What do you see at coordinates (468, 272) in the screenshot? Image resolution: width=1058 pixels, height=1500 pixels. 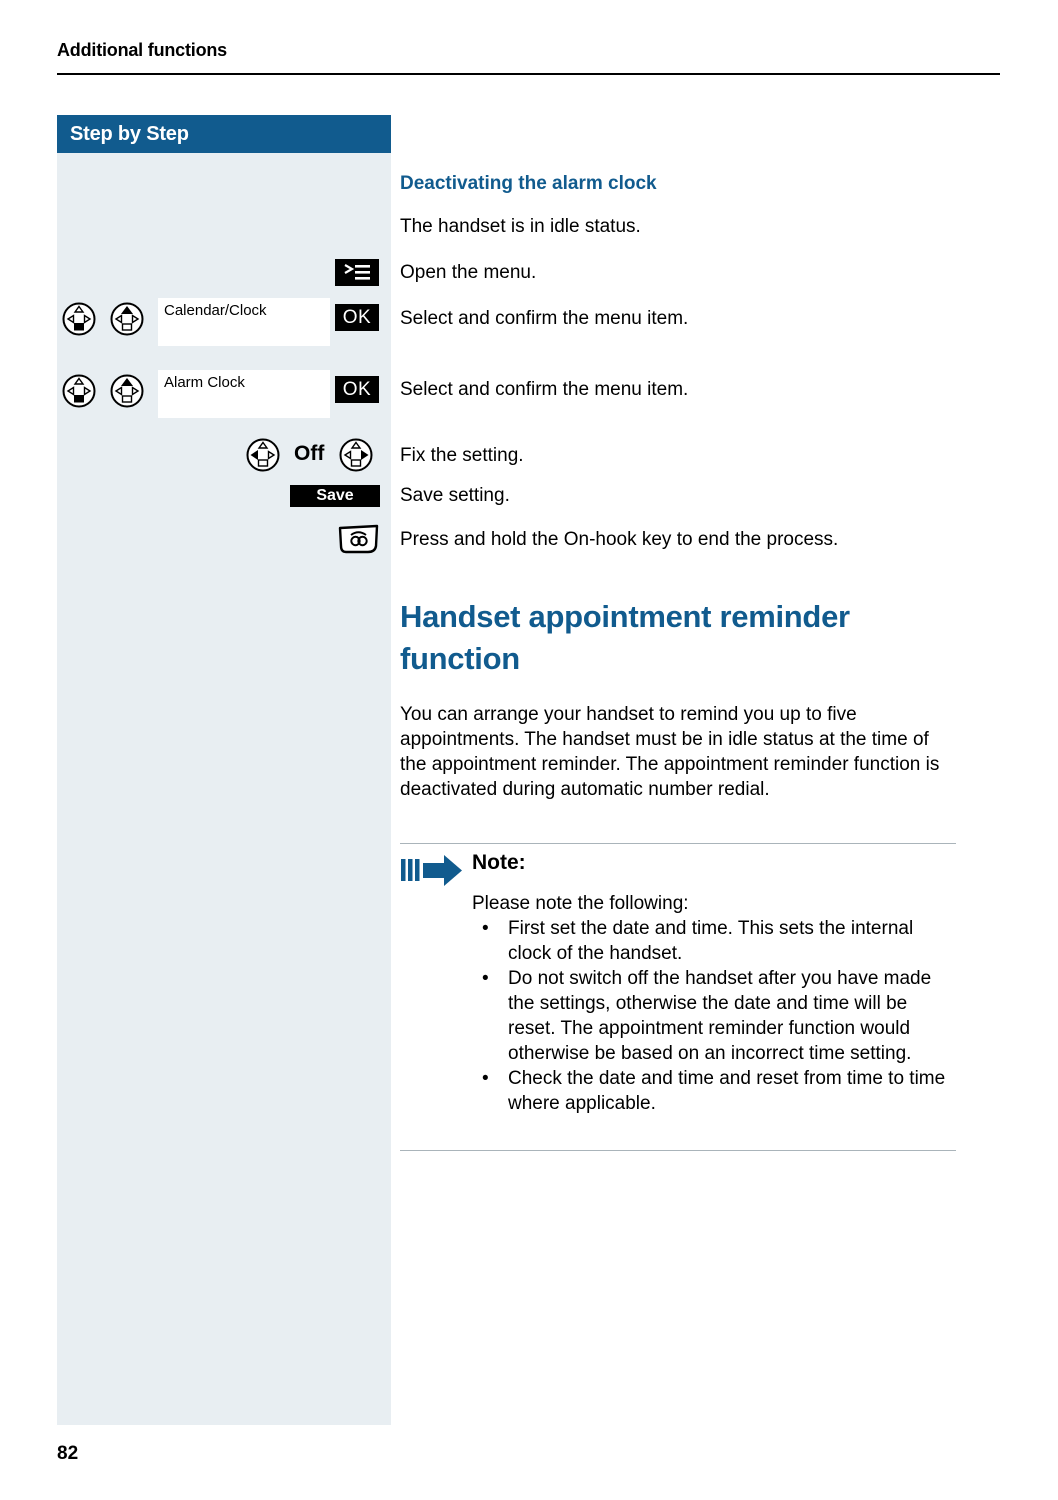 I see `instruction-open-menu: Open the menu.` at bounding box center [468, 272].